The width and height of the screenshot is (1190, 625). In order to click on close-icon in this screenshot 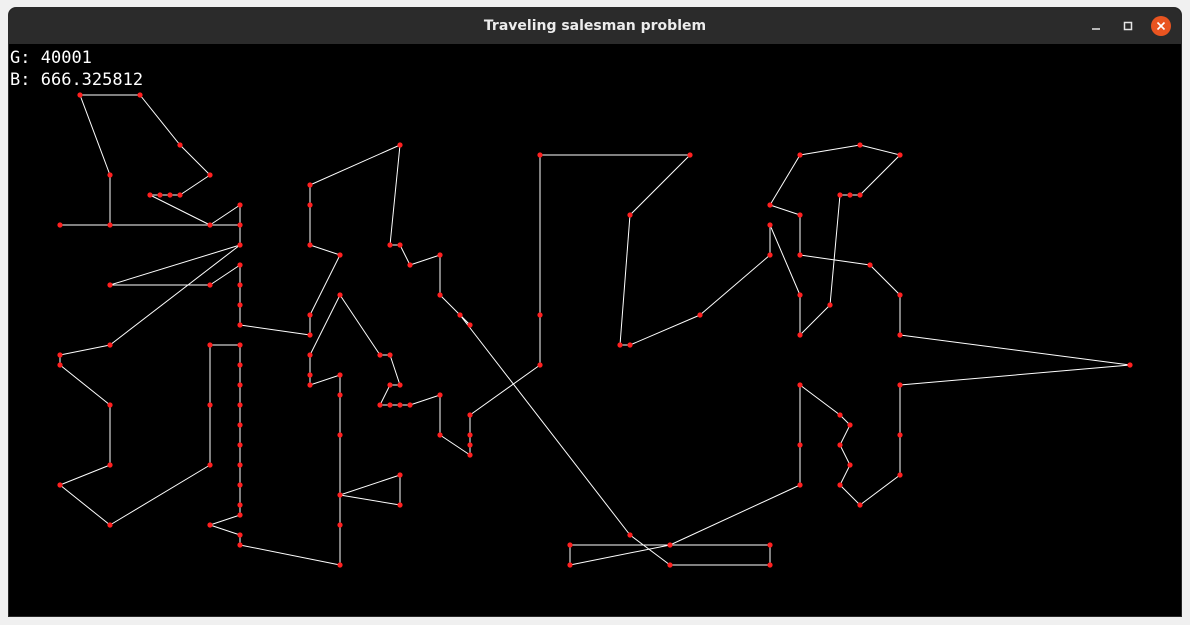, I will do `click(1161, 26)`.